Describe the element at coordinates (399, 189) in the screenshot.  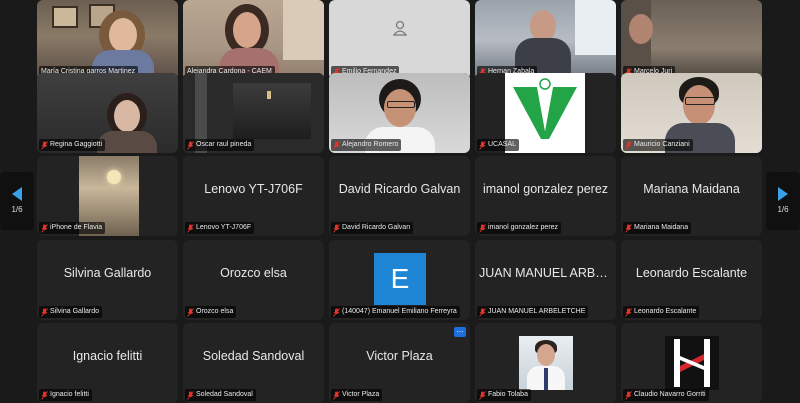
I see `participant-display-name: David Ricardo Galvan` at that location.